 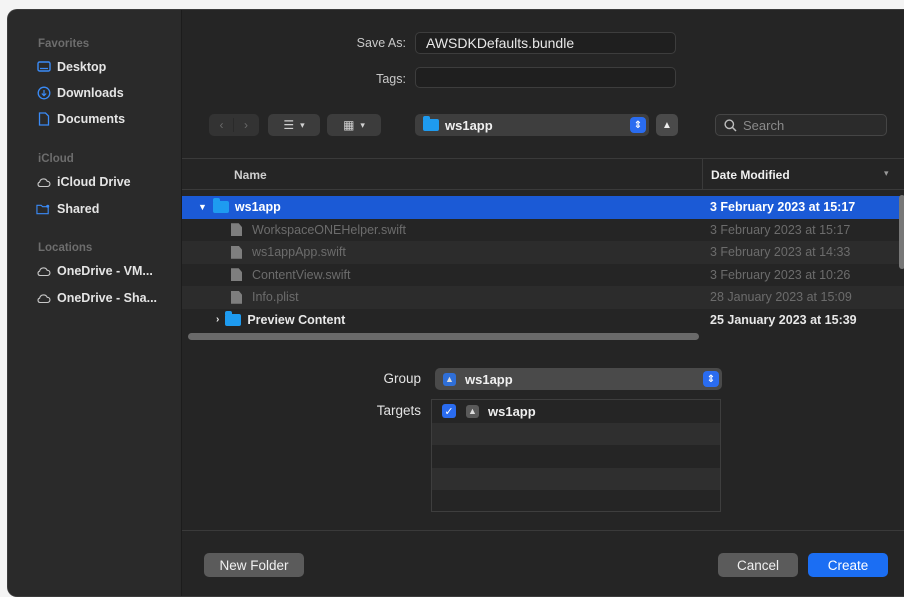 I want to click on disclosure-open-icon: ▼, so click(x=202, y=207).